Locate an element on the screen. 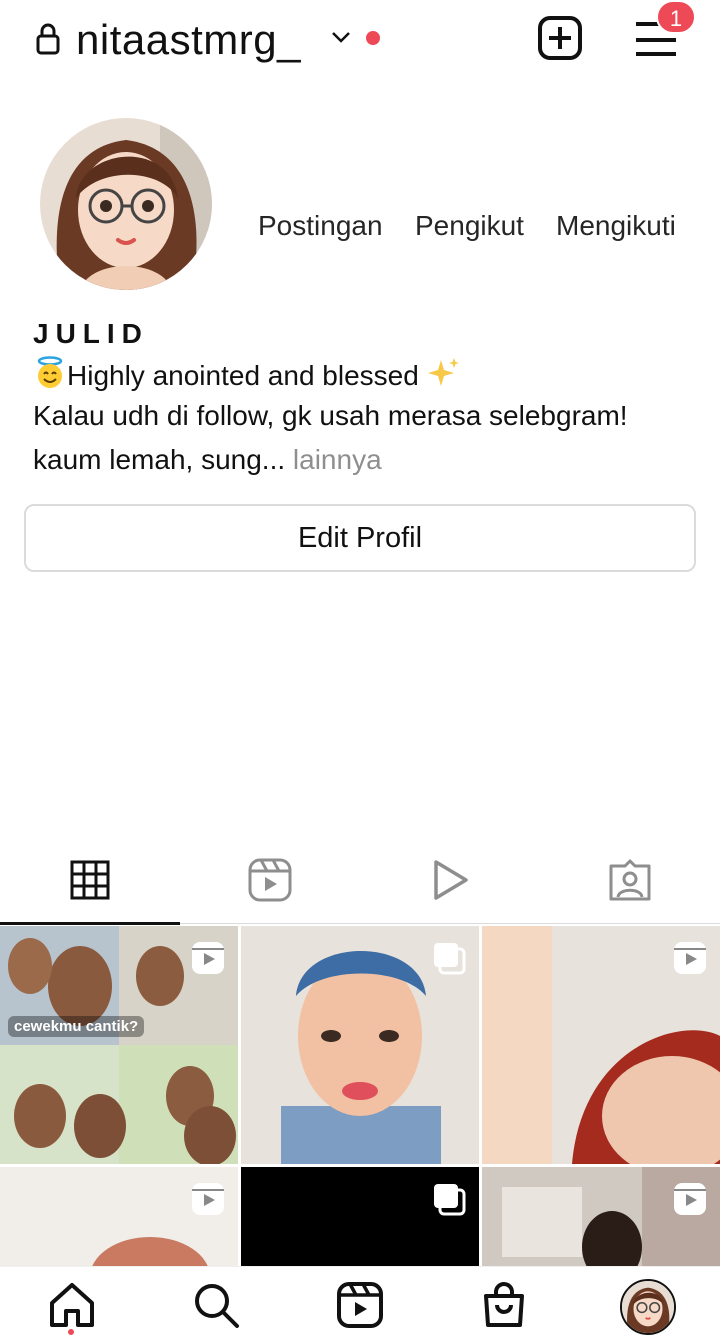  stat-posts-label: Postingan is located at coordinates (320, 226).